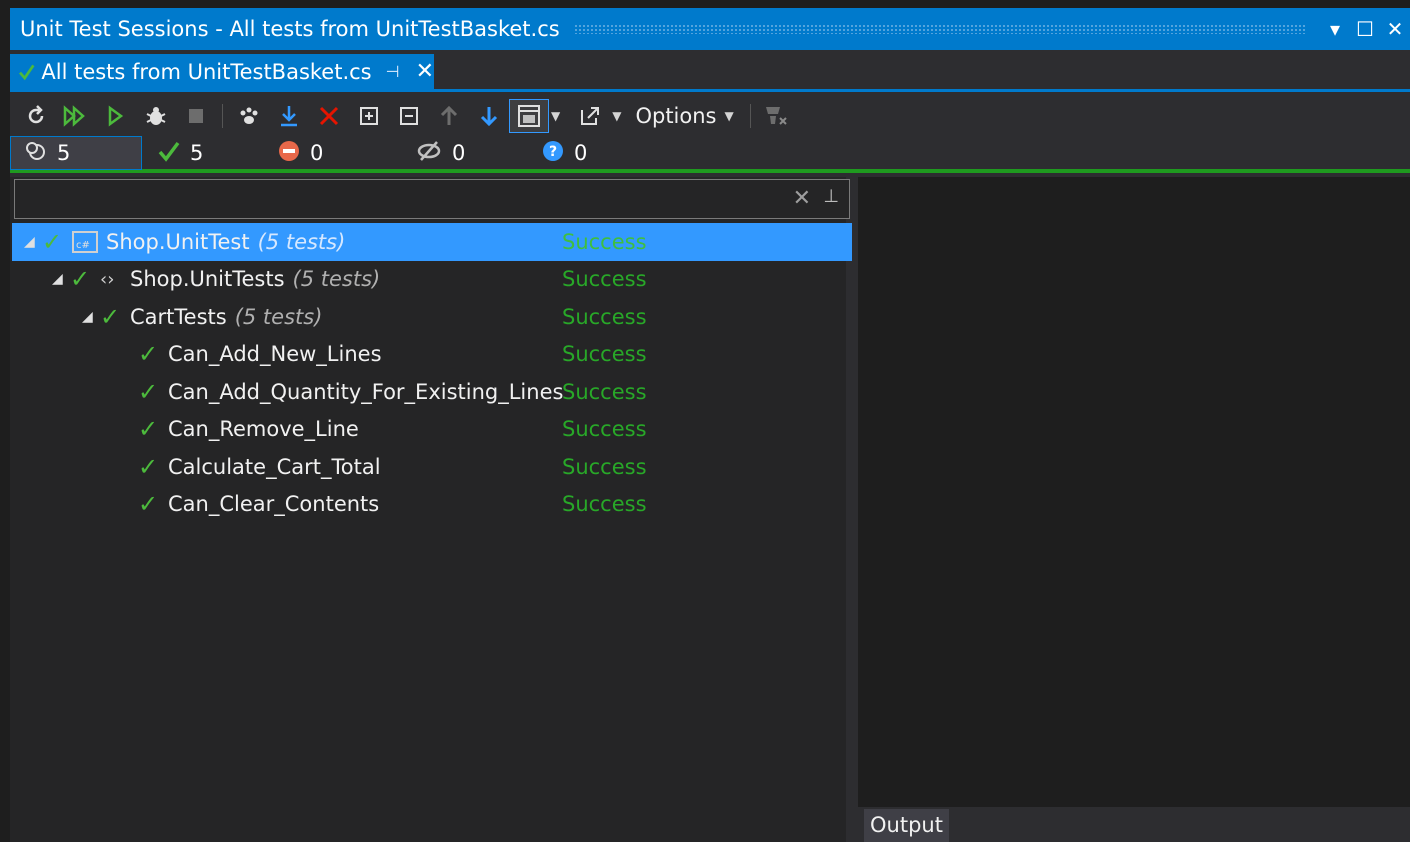 The image size is (1410, 842). Describe the element at coordinates (338, 153) in the screenshot. I see `failed-tests-filter: 0` at that location.